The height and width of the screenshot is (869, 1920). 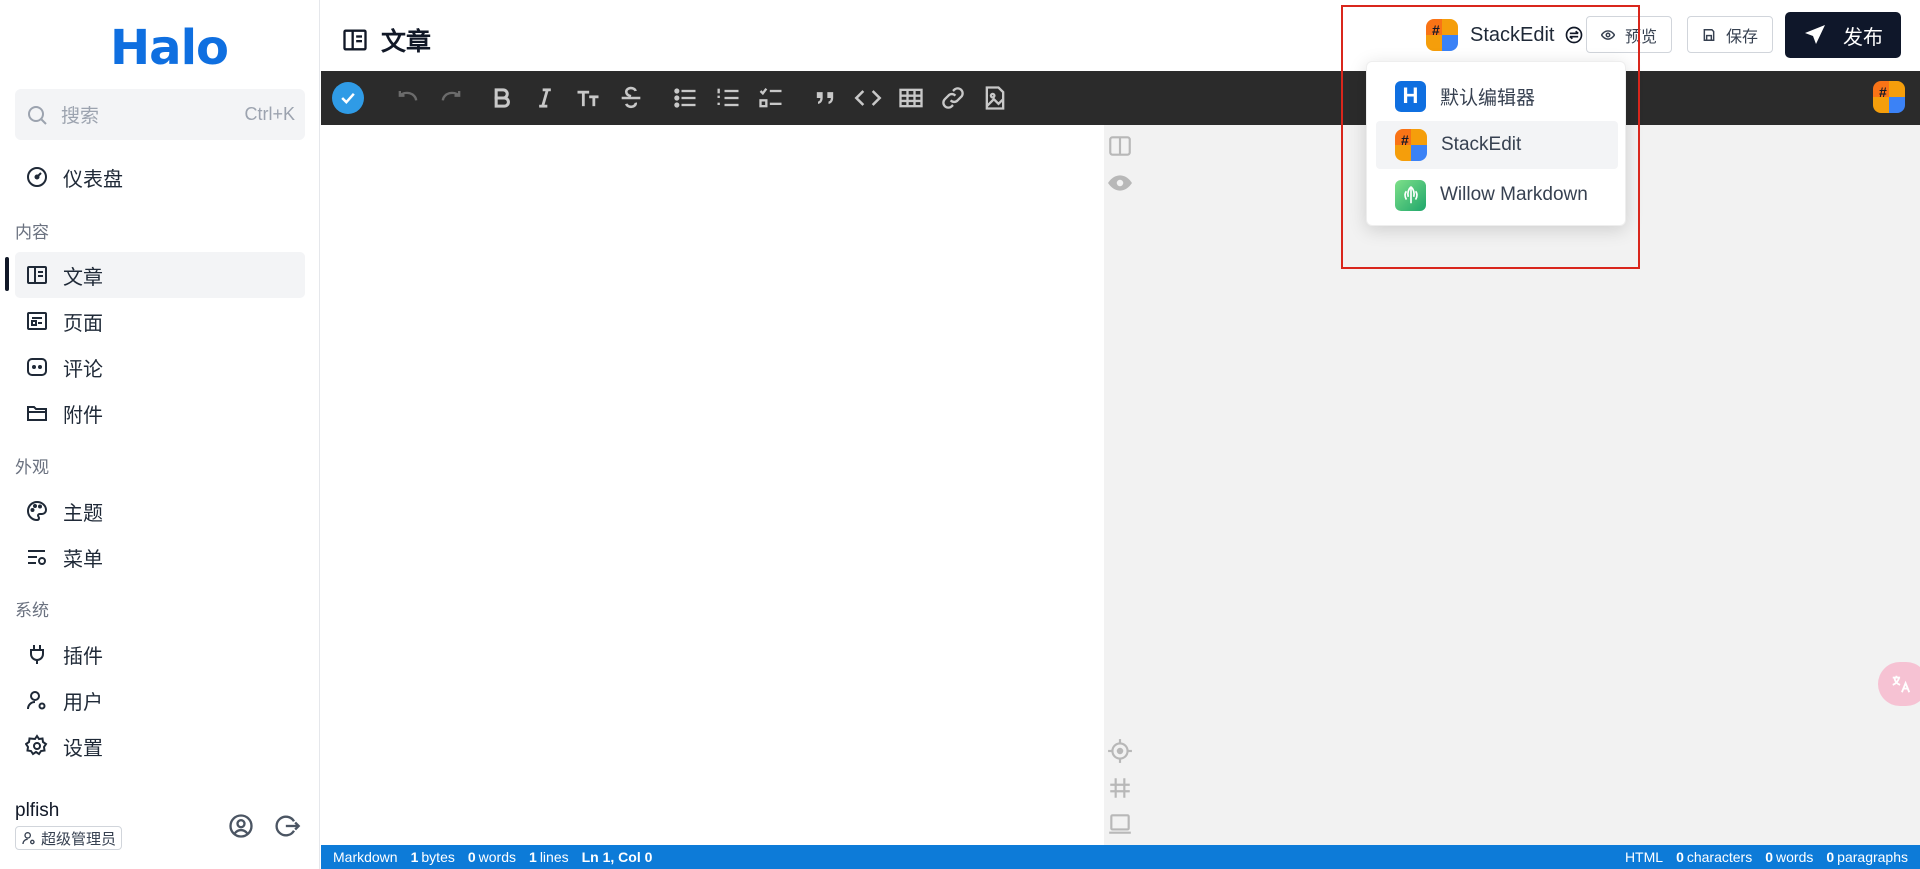 I want to click on user-icon, so click(x=37, y=700).